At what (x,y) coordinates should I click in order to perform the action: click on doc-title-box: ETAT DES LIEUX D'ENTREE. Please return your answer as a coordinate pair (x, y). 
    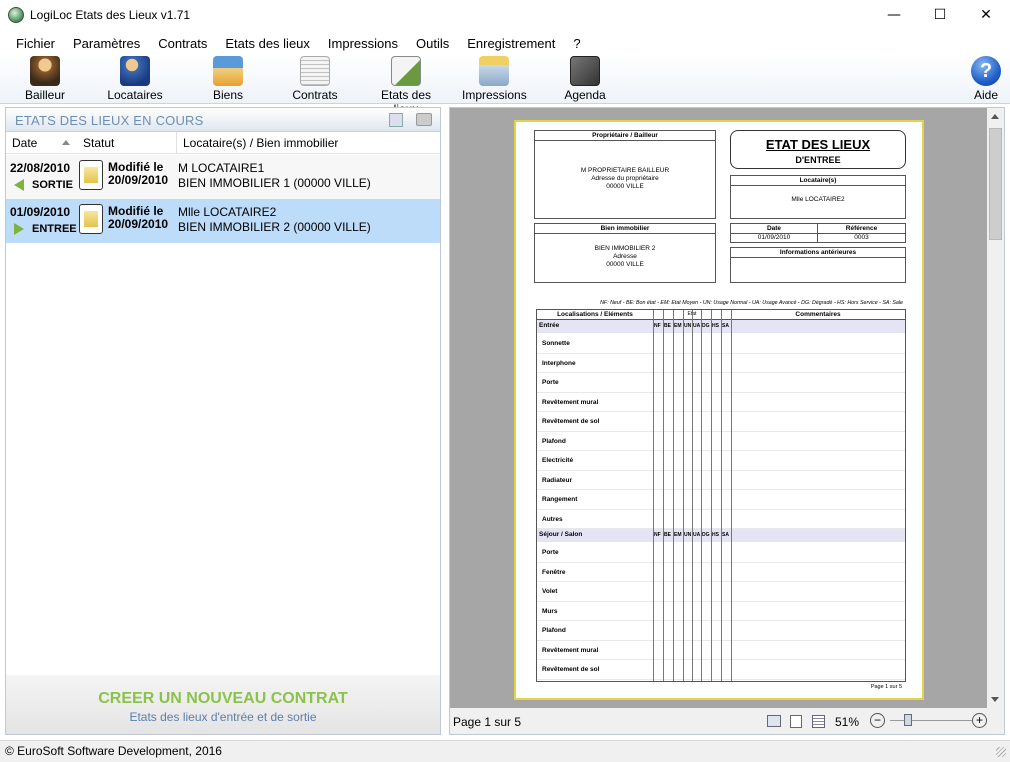
    Looking at the image, I should click on (818, 149).